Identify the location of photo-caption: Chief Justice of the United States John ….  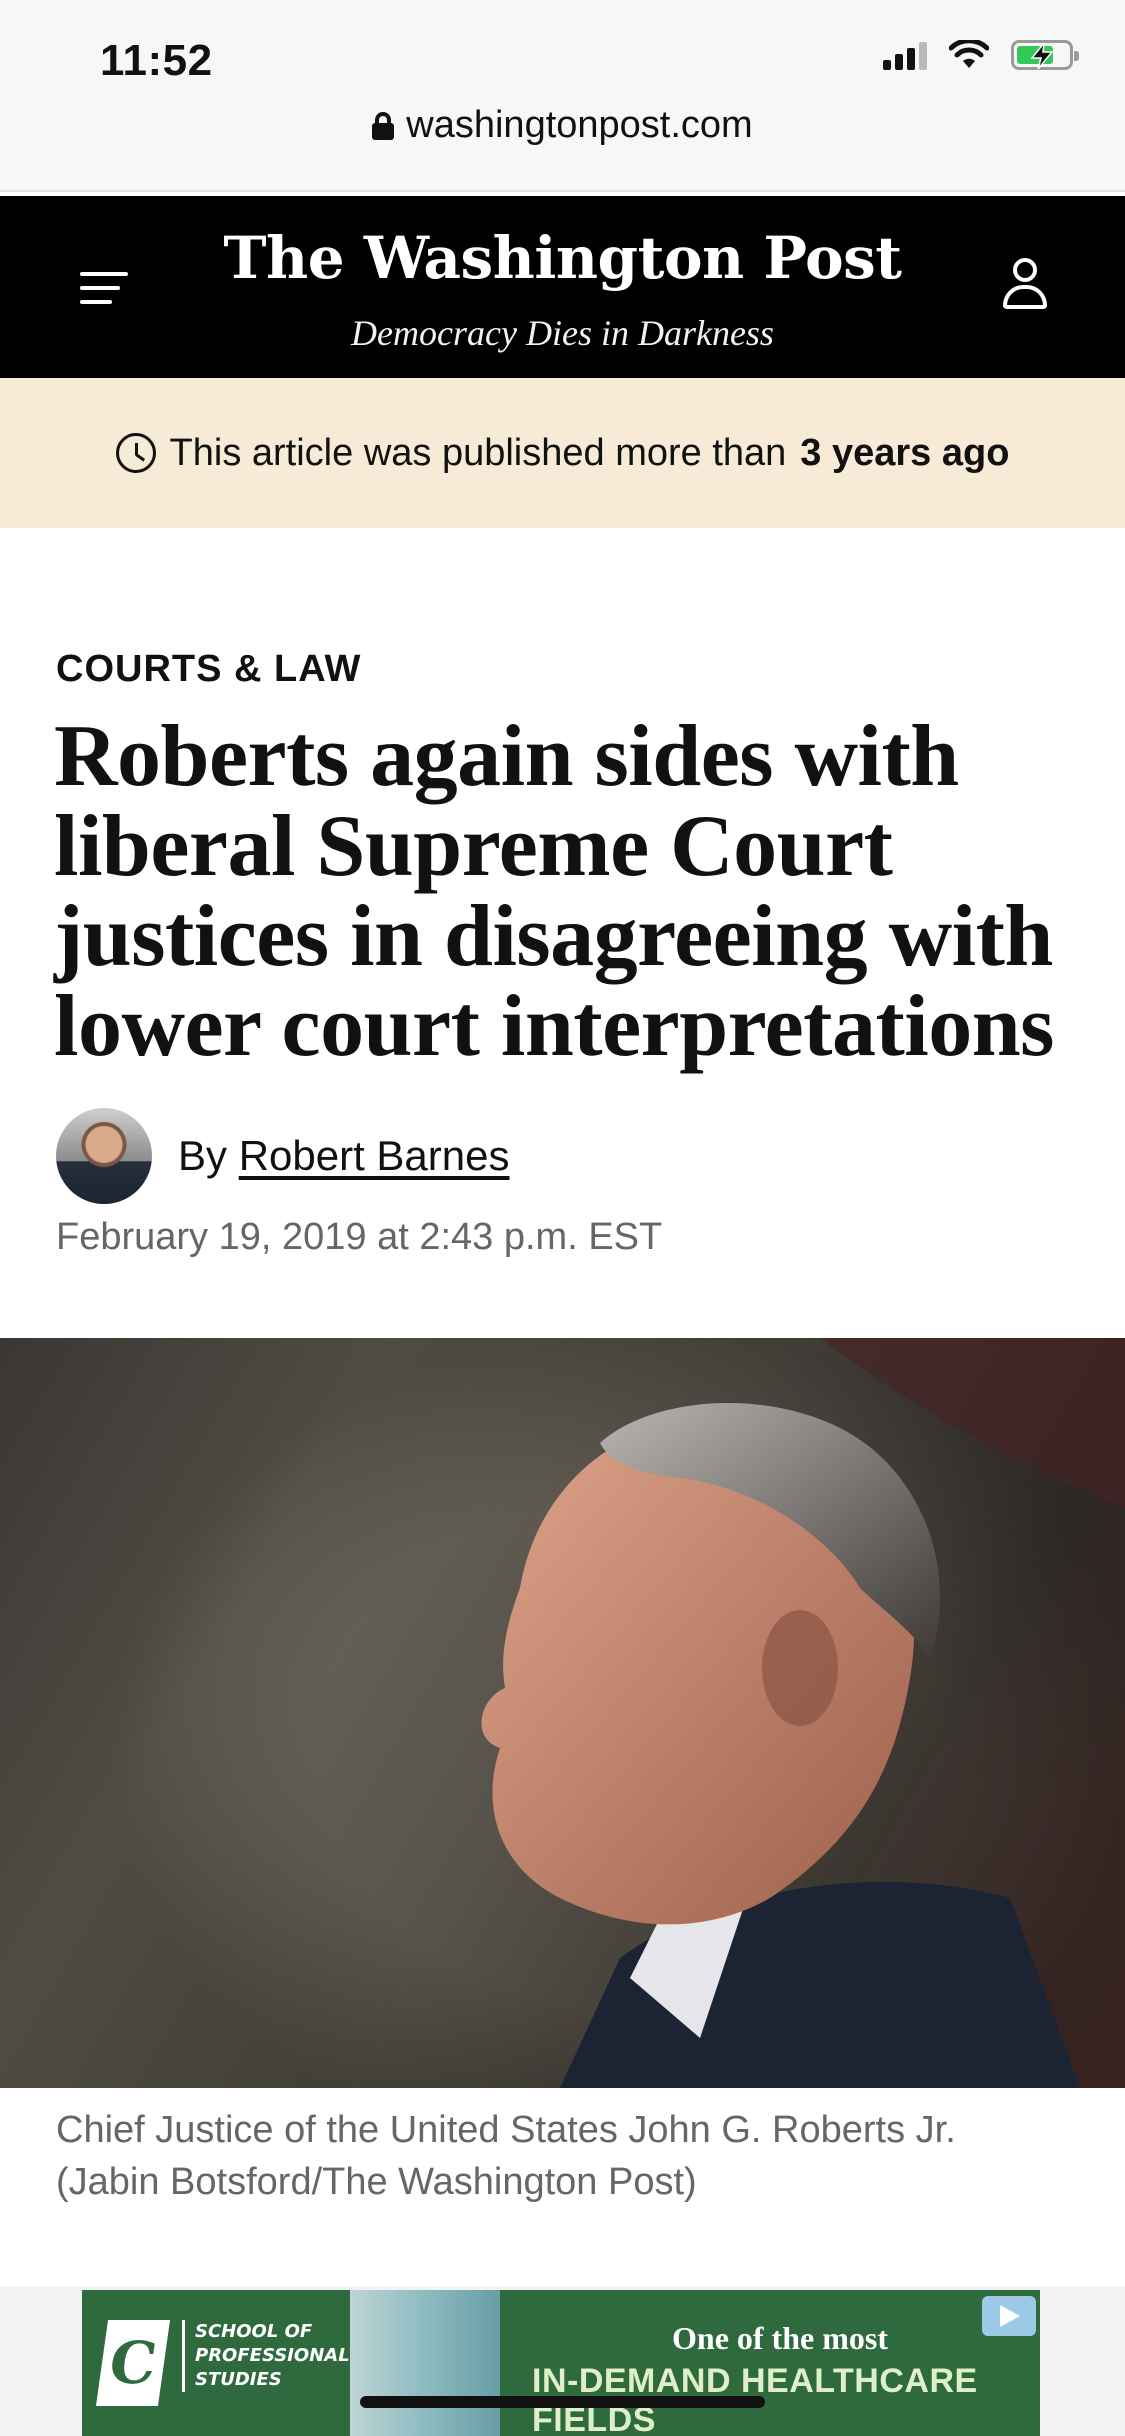
(506, 2156).